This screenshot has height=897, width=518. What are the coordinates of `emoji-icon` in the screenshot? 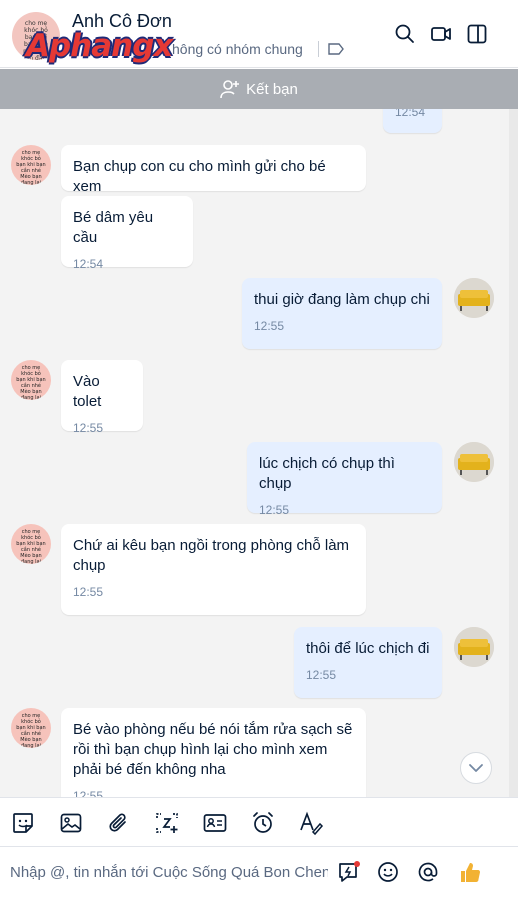 It's located at (388, 872).